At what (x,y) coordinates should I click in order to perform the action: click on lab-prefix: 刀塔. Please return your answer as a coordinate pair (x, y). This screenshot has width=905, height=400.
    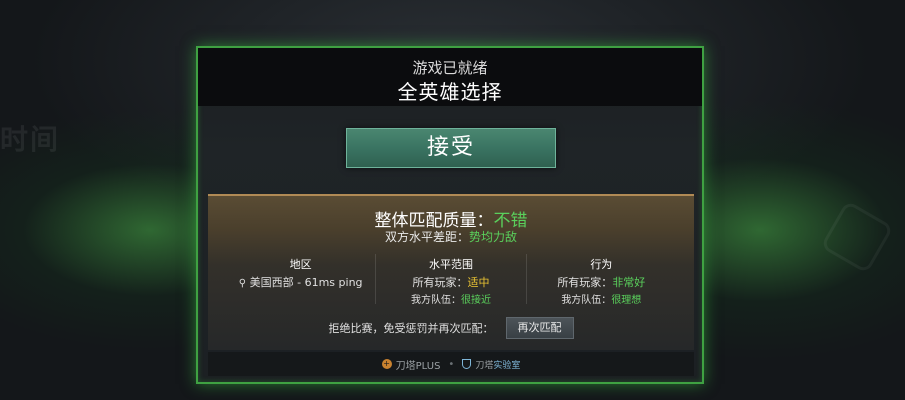
    Looking at the image, I should click on (484, 365).